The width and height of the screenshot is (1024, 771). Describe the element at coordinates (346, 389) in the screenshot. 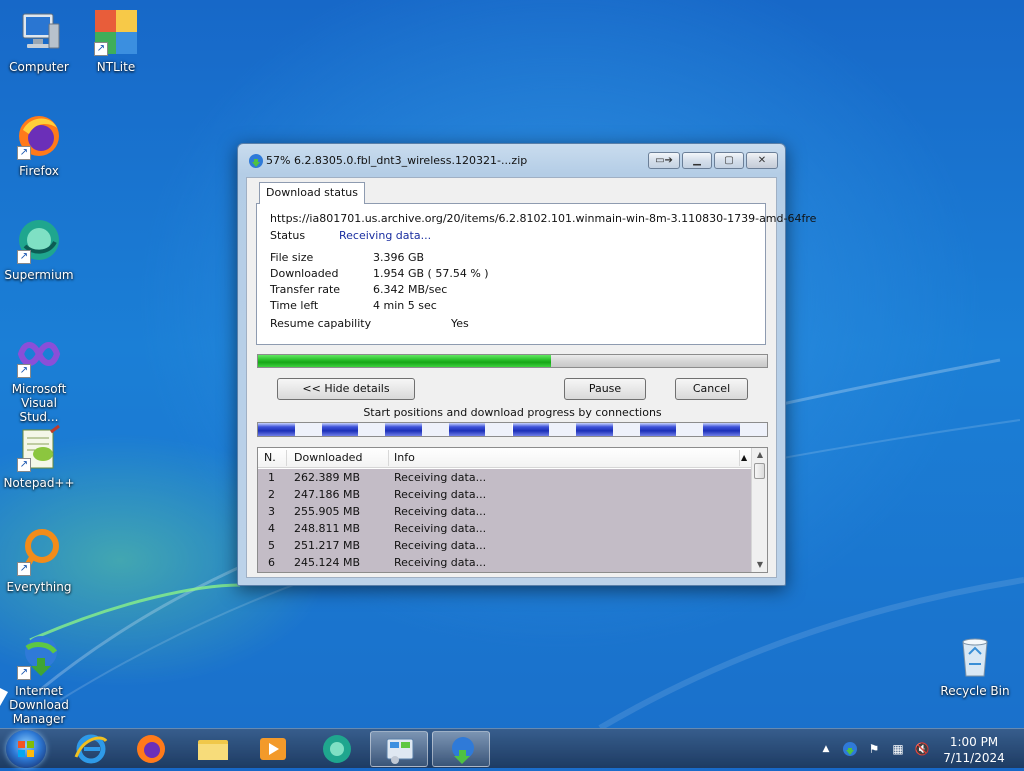

I see `hide-details-button: << Hide details` at that location.